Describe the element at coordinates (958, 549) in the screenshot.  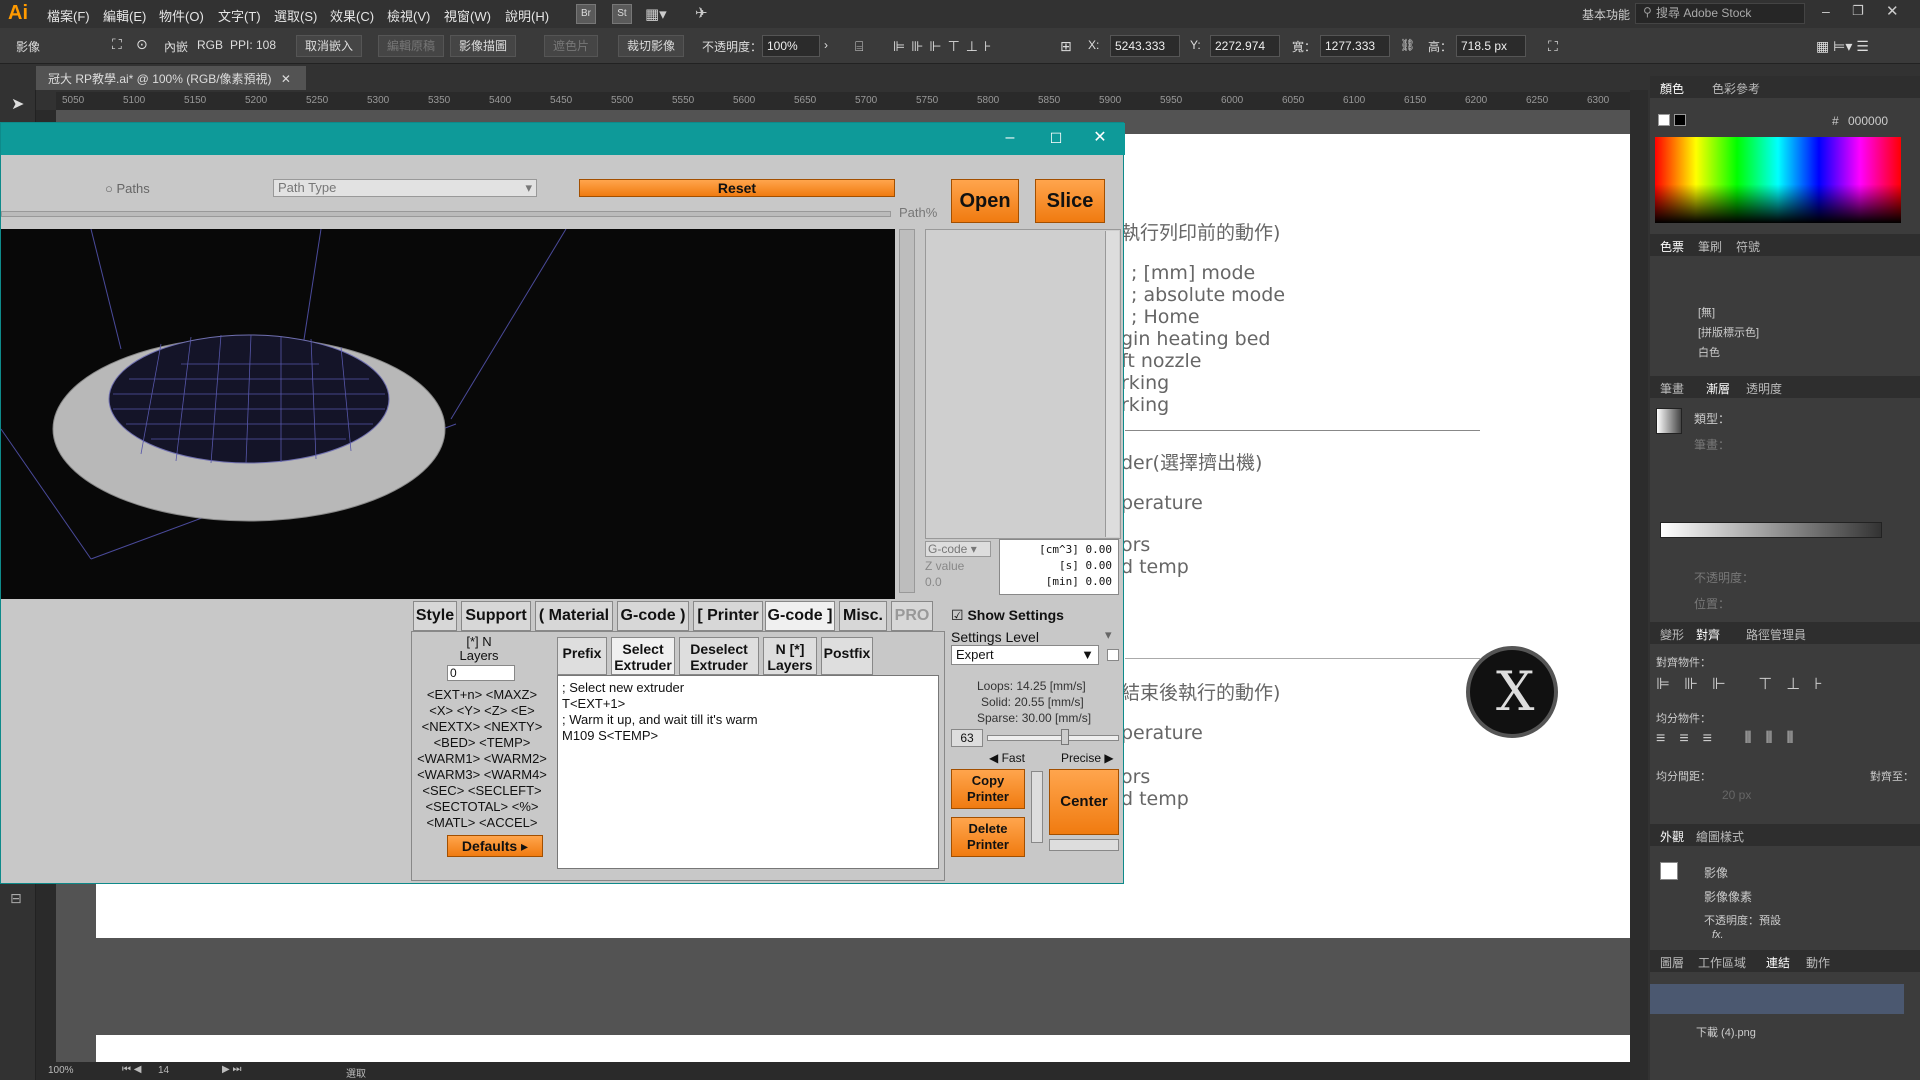
I see `output-type-select: G-code ▾` at that location.